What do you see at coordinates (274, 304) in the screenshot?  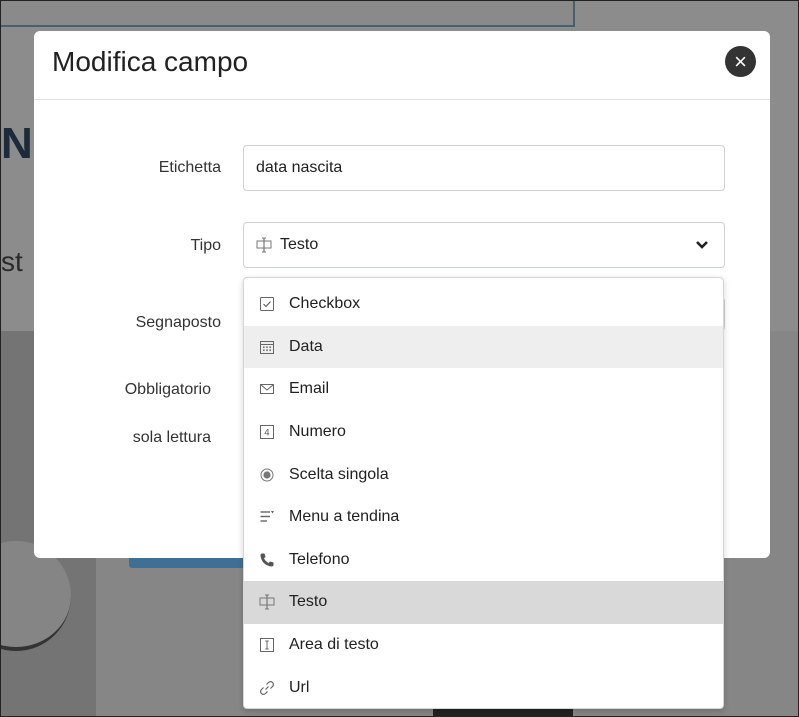 I see `checkbox-icon` at bounding box center [274, 304].